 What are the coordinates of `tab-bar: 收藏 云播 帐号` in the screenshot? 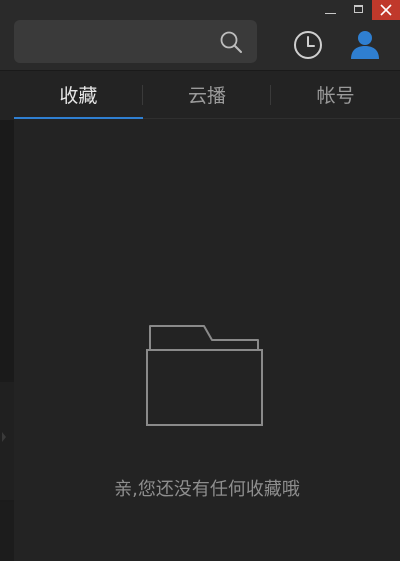 It's located at (207, 95).